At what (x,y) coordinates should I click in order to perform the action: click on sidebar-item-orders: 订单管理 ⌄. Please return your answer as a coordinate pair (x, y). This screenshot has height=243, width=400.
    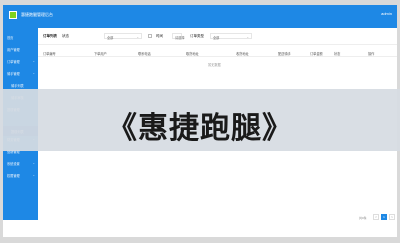
    Looking at the image, I should click on (20, 61).